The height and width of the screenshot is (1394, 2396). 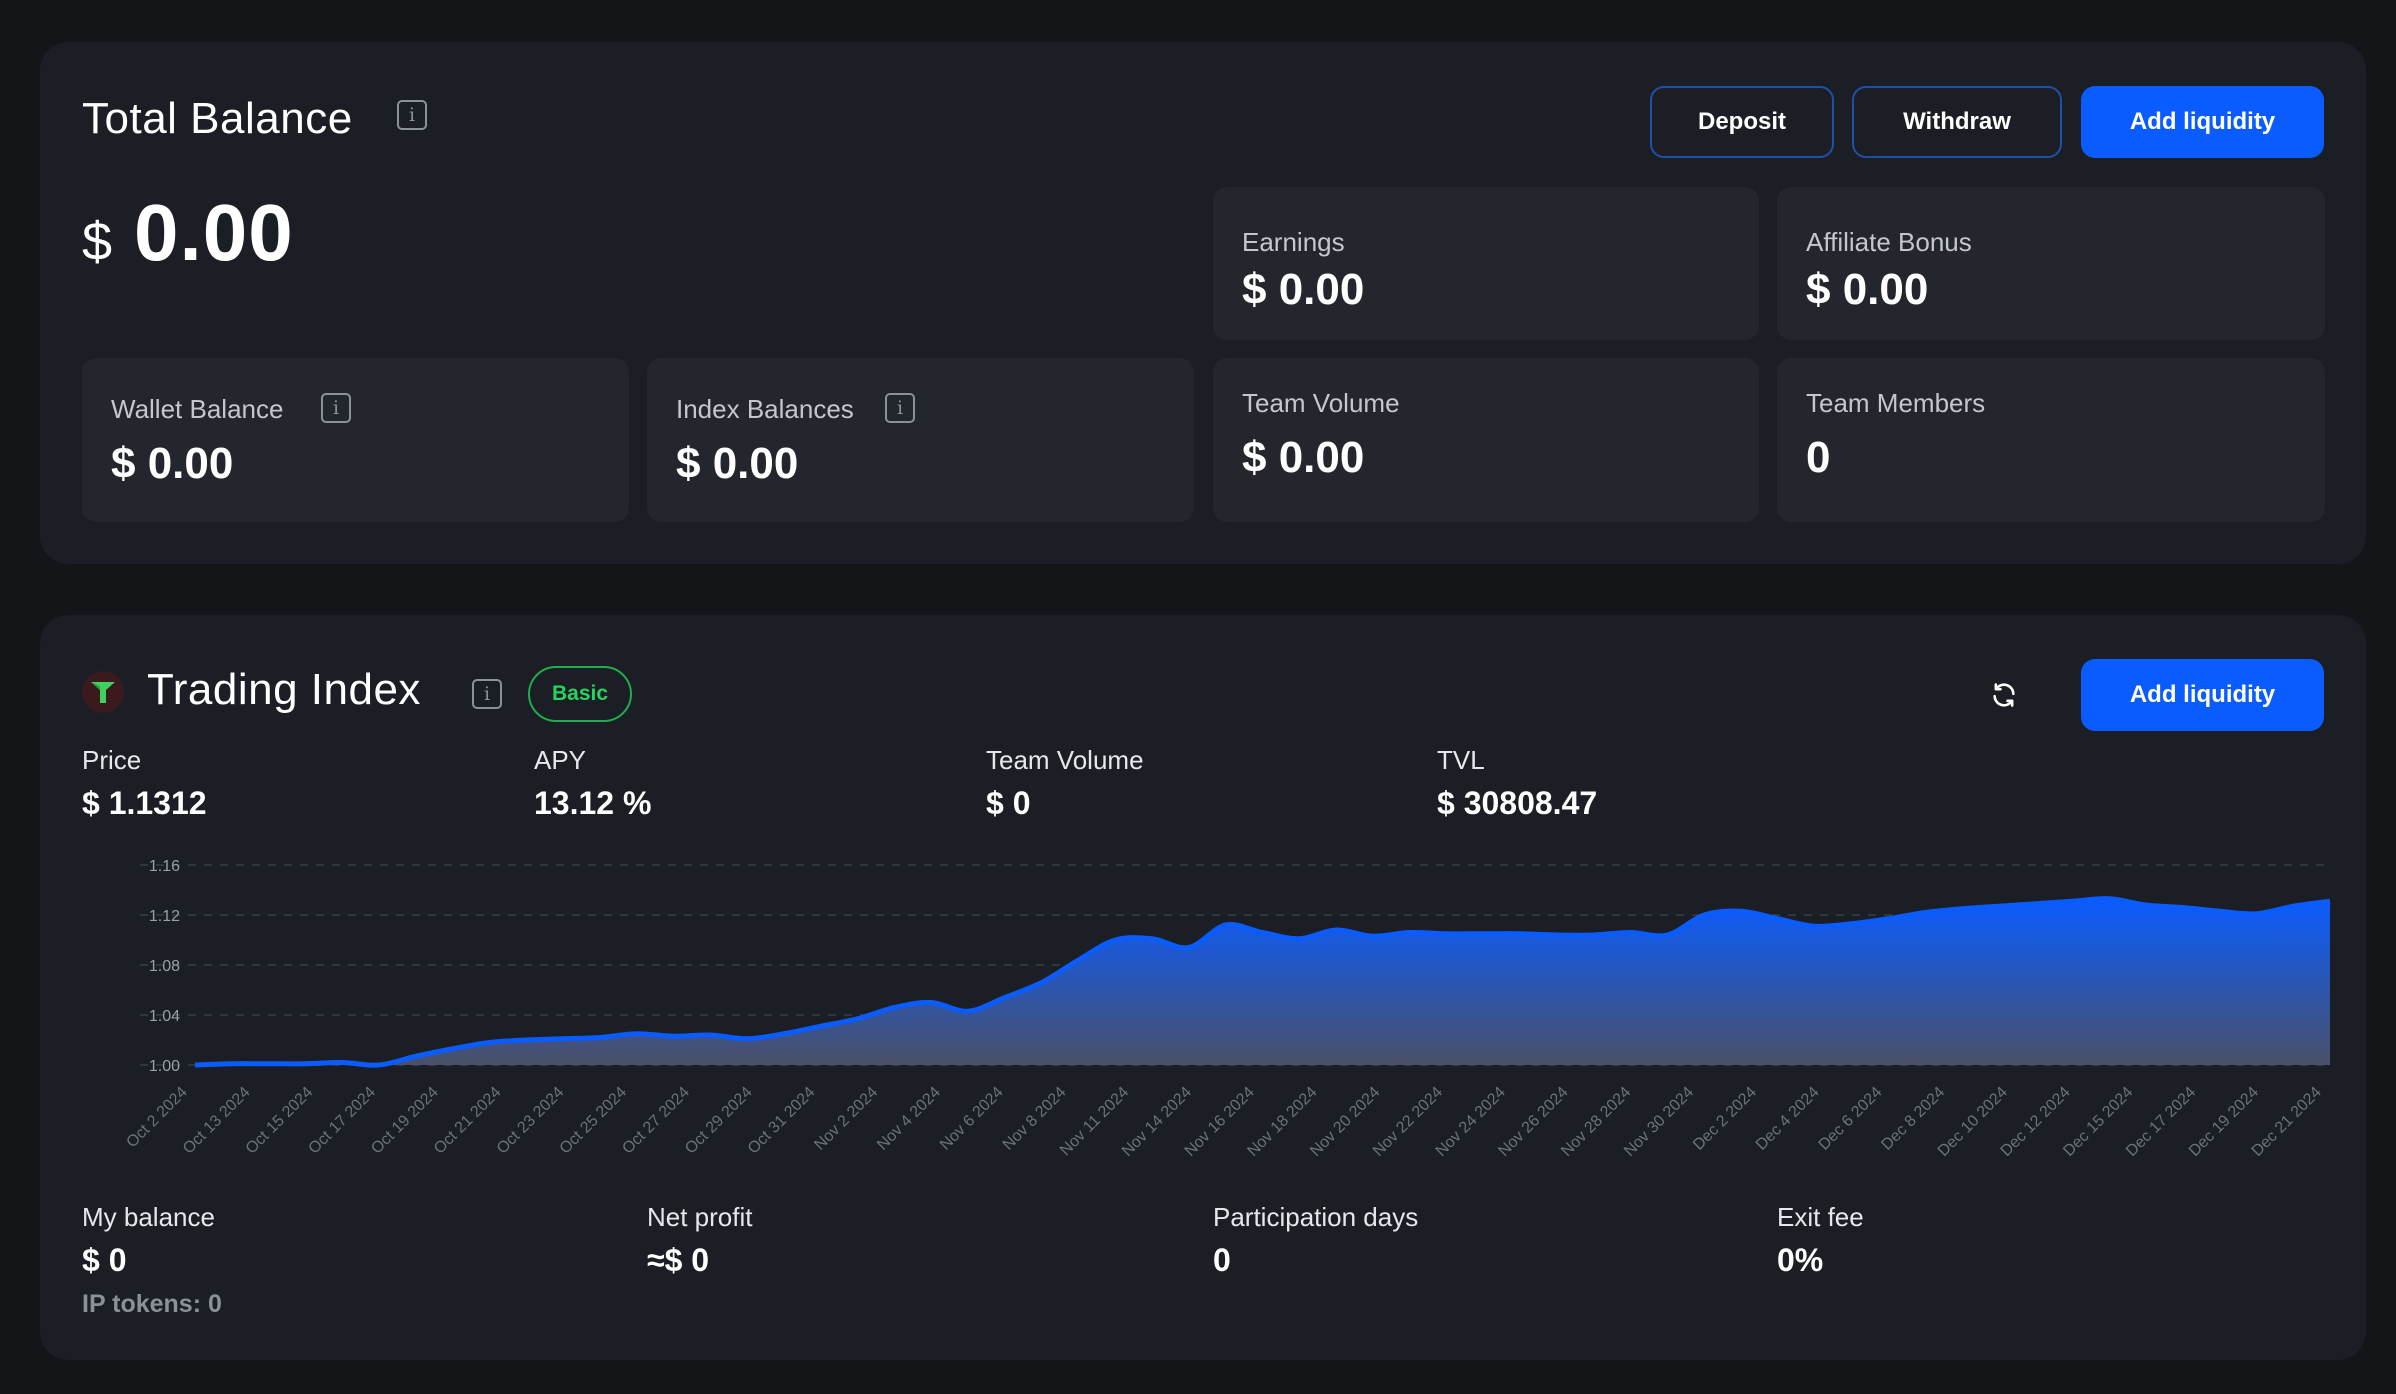 What do you see at coordinates (1896, 403) in the screenshot?
I see `team-members-label: Team Members` at bounding box center [1896, 403].